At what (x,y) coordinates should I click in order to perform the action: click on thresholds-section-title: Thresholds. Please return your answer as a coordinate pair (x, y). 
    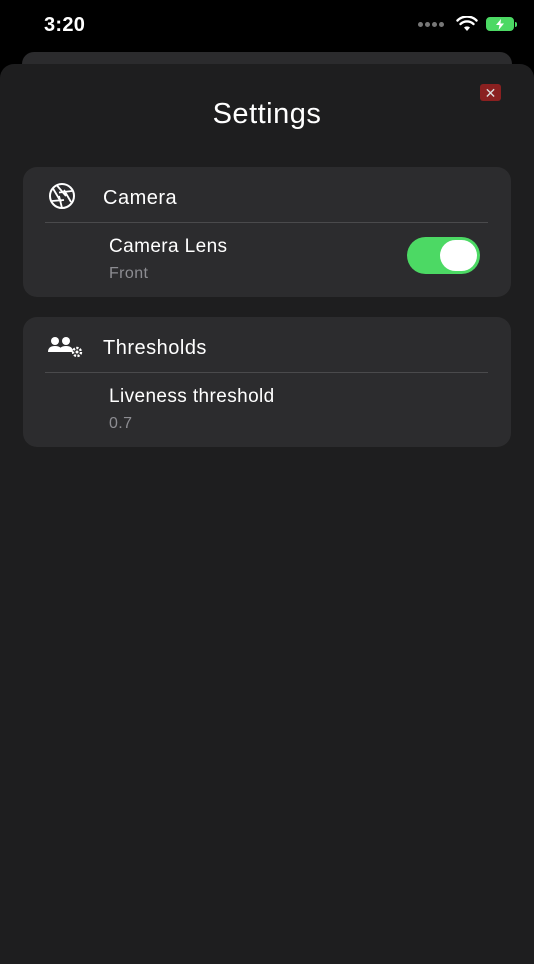
    Looking at the image, I should click on (155, 348).